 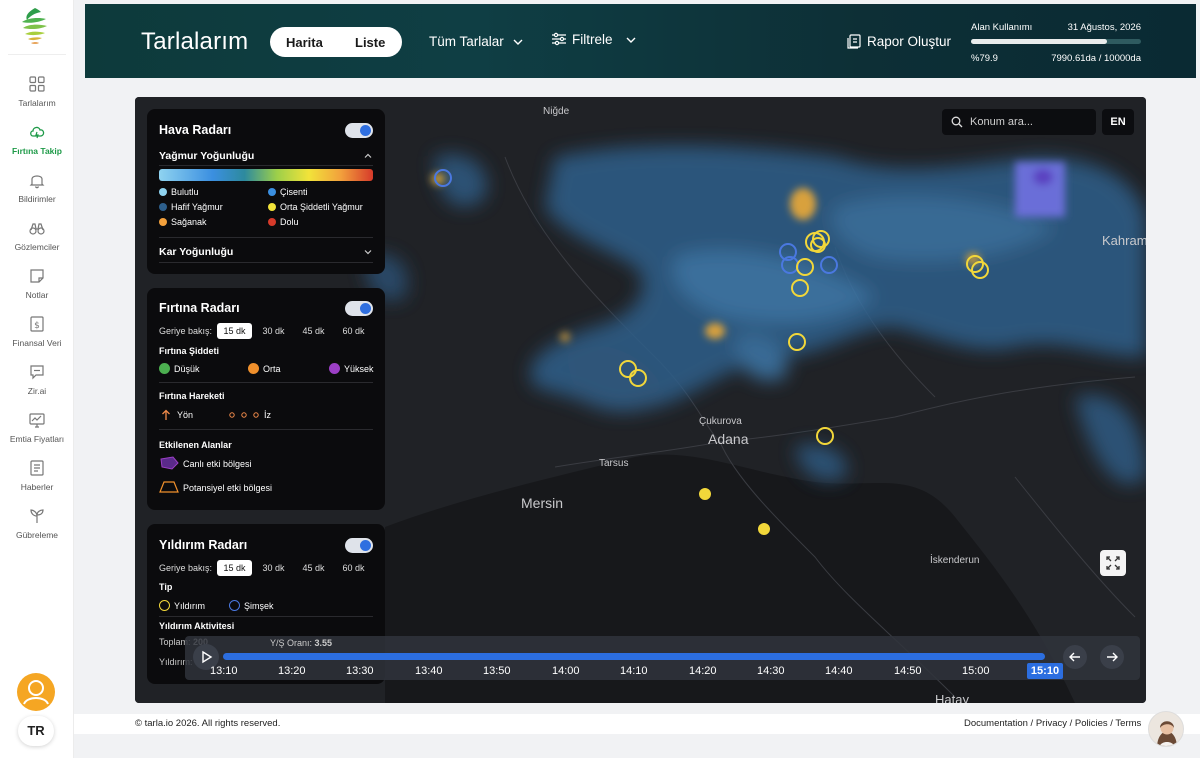 What do you see at coordinates (166, 587) in the screenshot?
I see `type-title: Tip` at bounding box center [166, 587].